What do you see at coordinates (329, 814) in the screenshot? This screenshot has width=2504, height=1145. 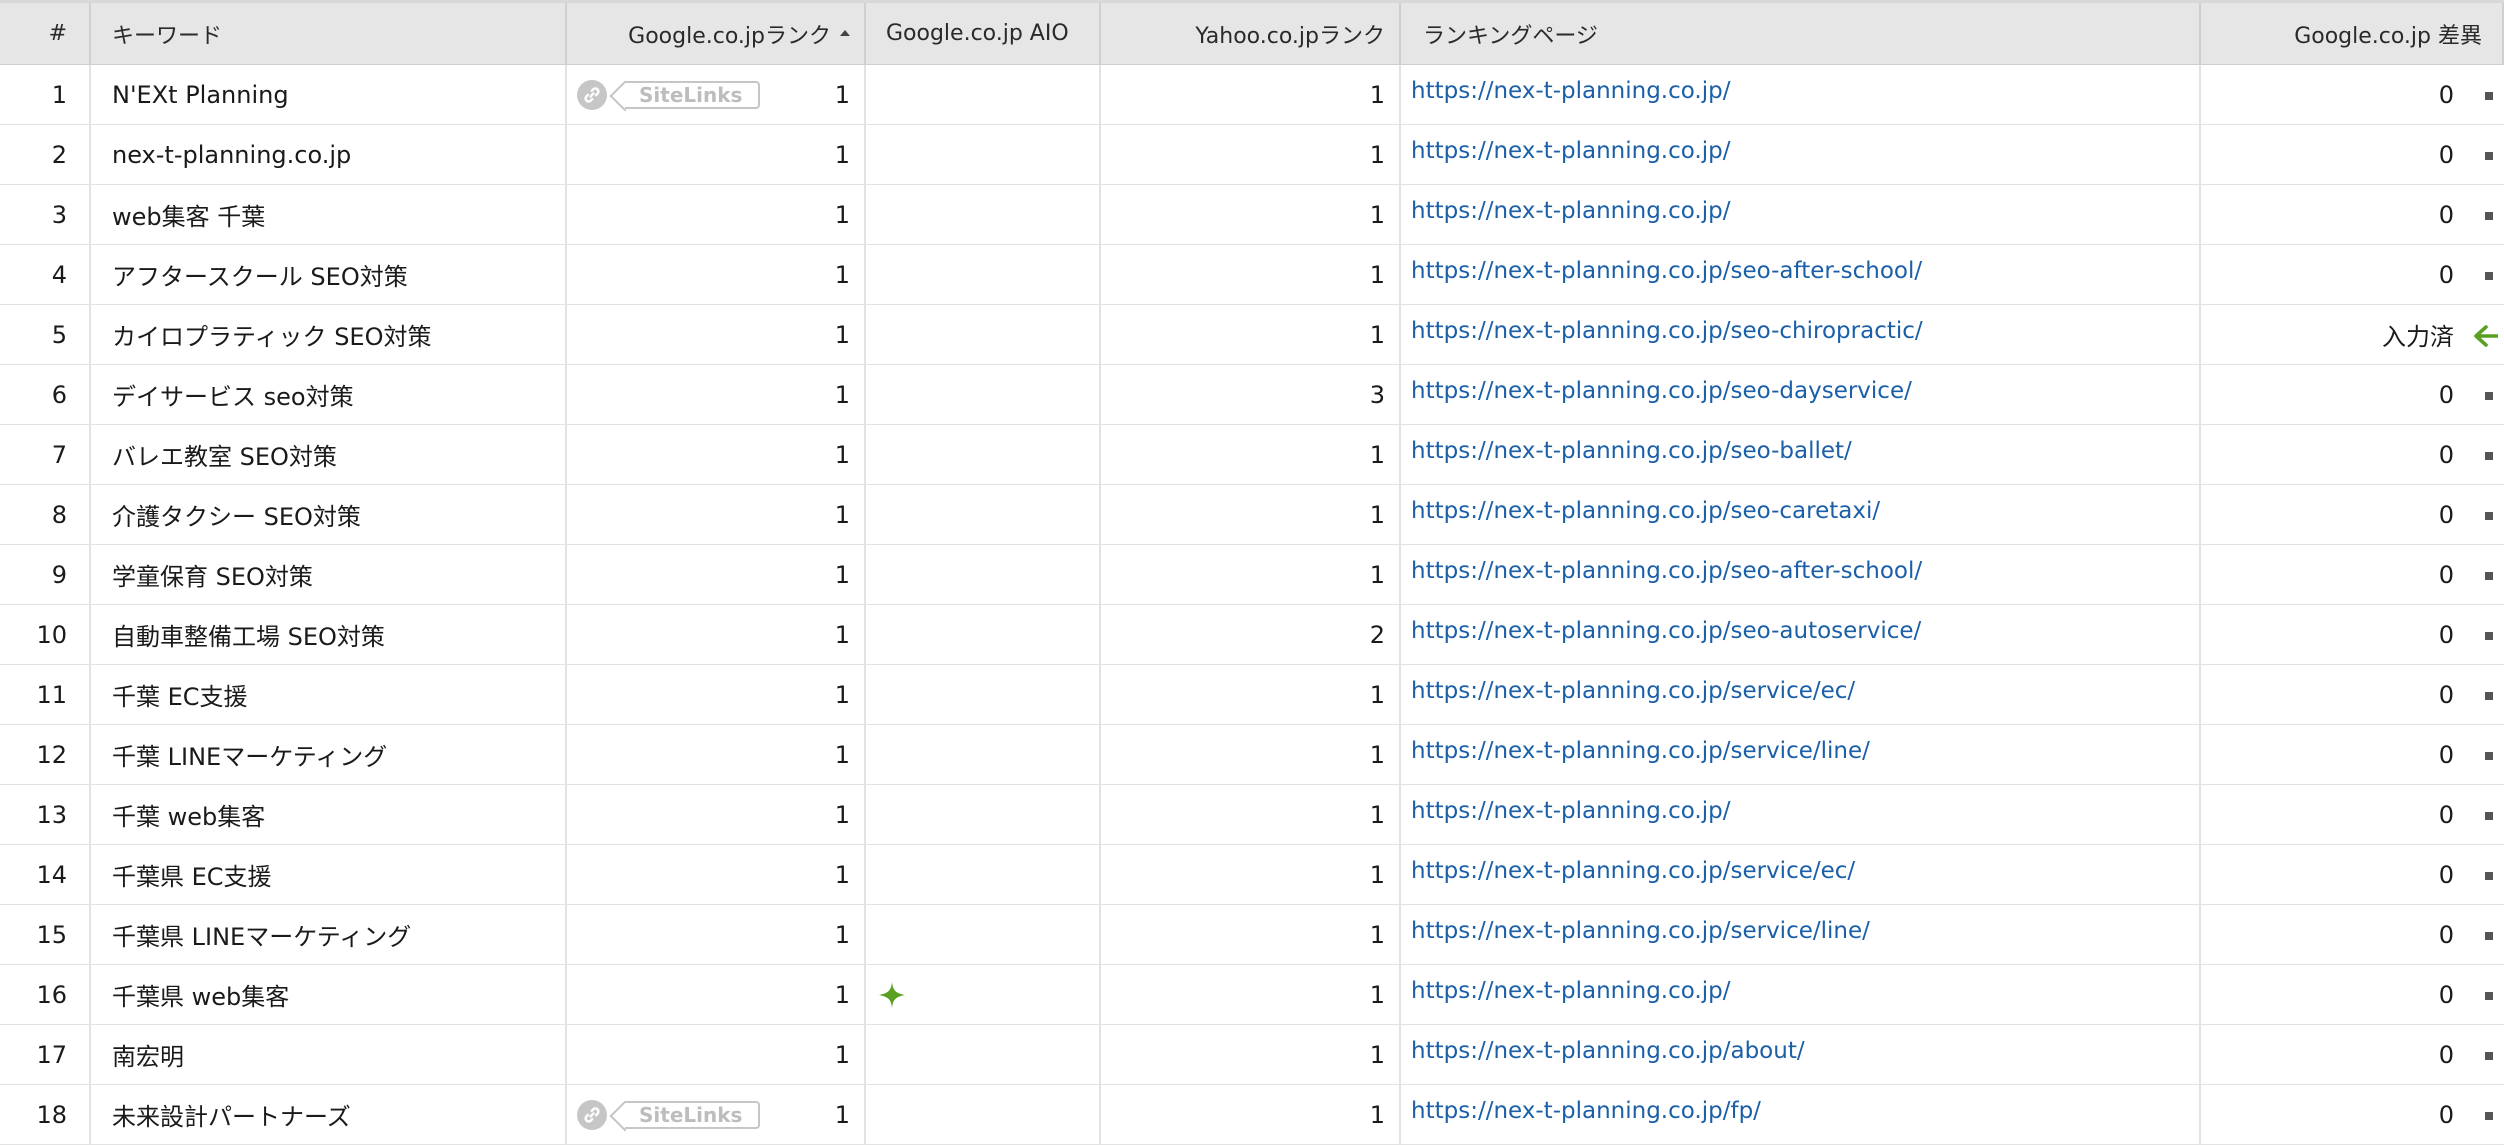 I see `keyword-cell: 千葉 web集客` at bounding box center [329, 814].